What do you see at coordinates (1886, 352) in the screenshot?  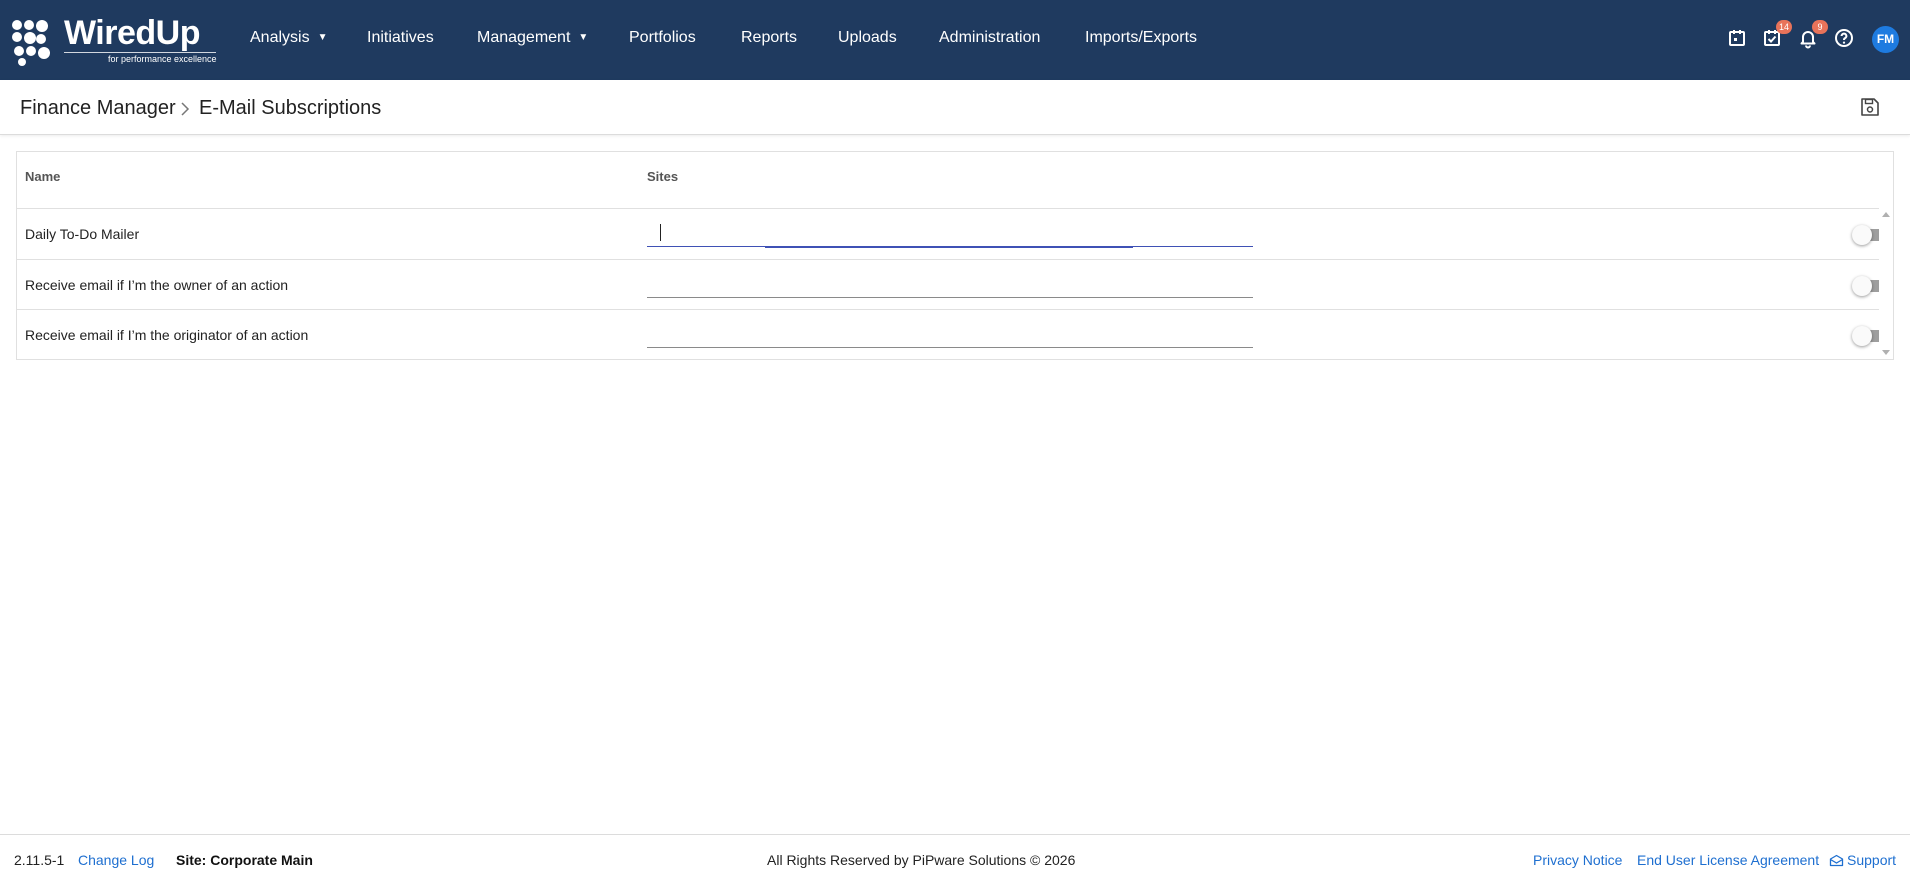 I see `scroll-down-arrow-icon` at bounding box center [1886, 352].